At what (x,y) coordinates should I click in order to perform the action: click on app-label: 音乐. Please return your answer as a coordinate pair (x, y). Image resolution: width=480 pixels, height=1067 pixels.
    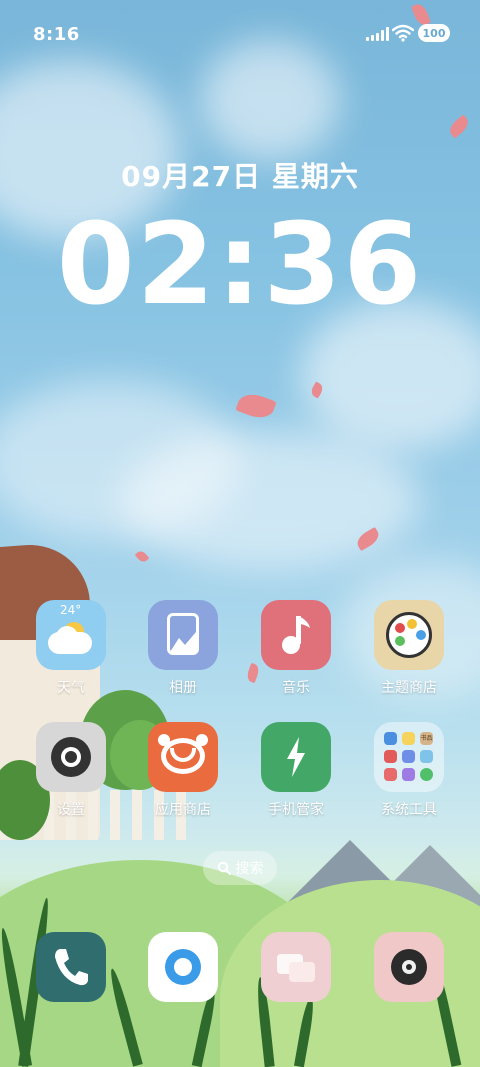
    Looking at the image, I should click on (296, 688).